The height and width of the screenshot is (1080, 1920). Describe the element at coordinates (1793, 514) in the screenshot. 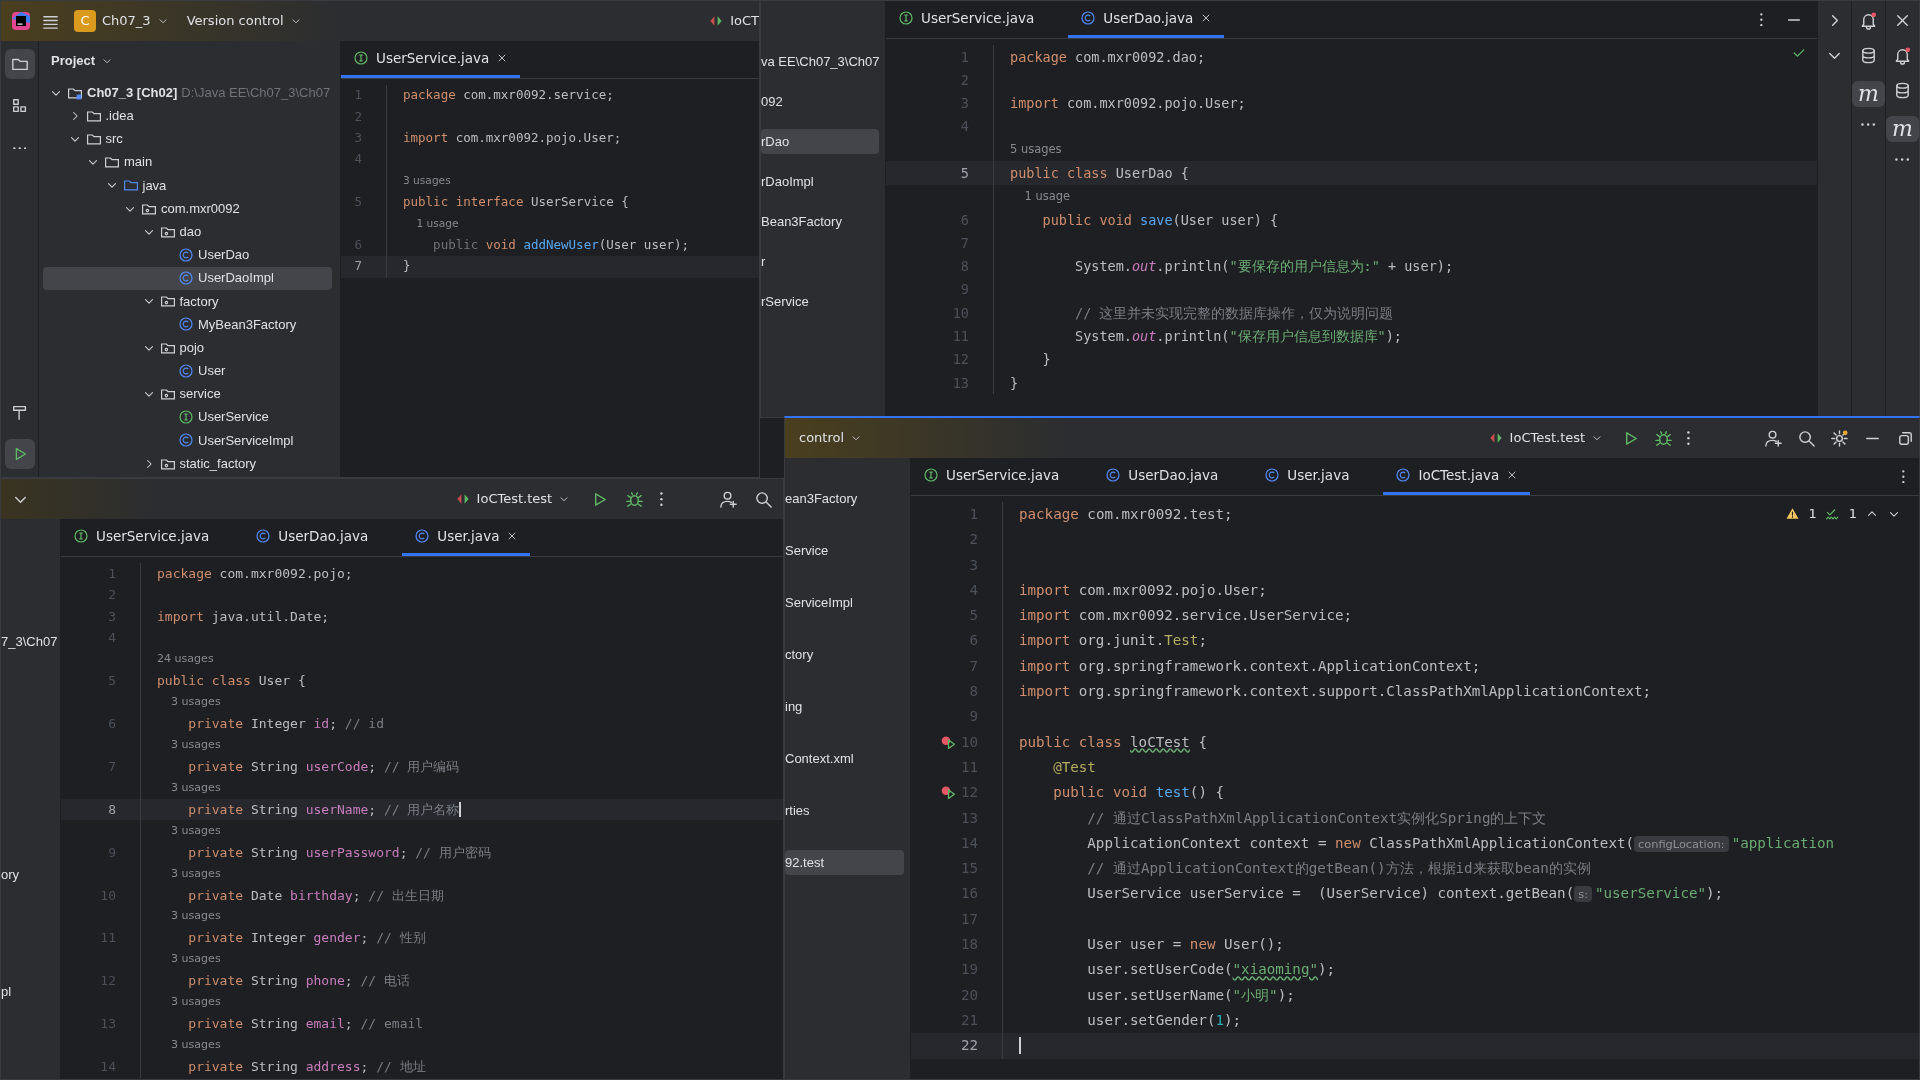

I see `warning-icon` at that location.